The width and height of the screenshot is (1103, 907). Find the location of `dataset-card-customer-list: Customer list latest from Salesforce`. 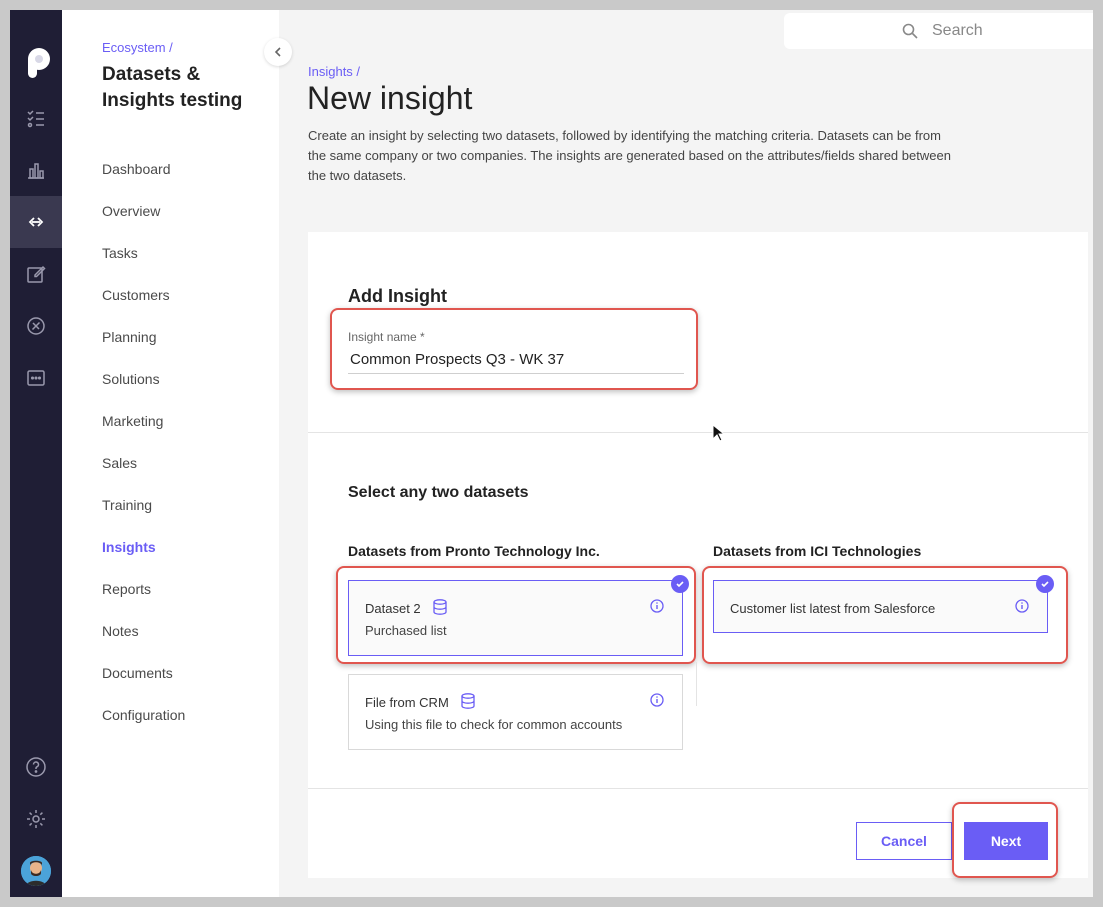

dataset-card-customer-list: Customer list latest from Salesforce is located at coordinates (880, 606).